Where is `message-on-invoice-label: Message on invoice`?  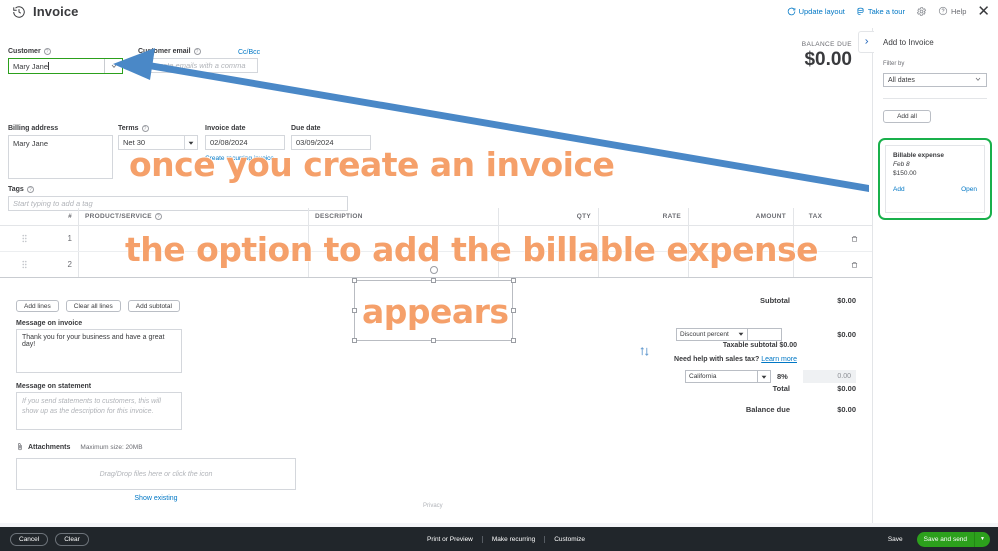
message-on-invoice-label: Message on invoice is located at coordinates (49, 323).